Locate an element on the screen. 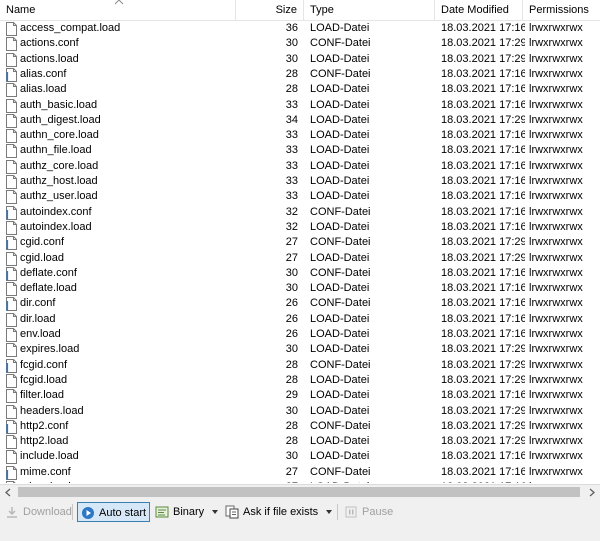  horizontal-scrollbar is located at coordinates (300, 492).